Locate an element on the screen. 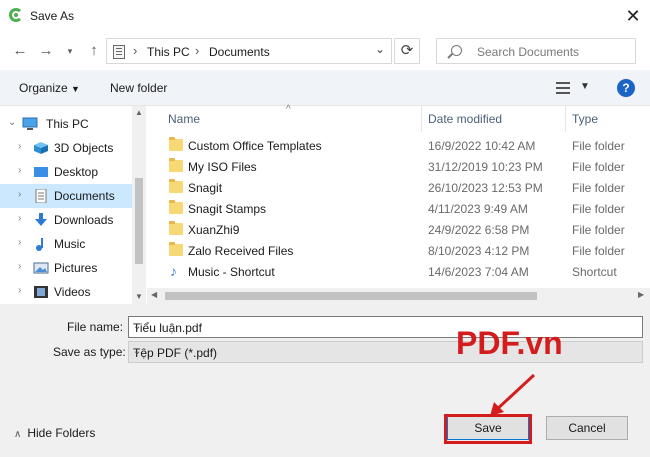 The height and width of the screenshot is (457, 650). column-header-name: Name is located at coordinates (184, 119).